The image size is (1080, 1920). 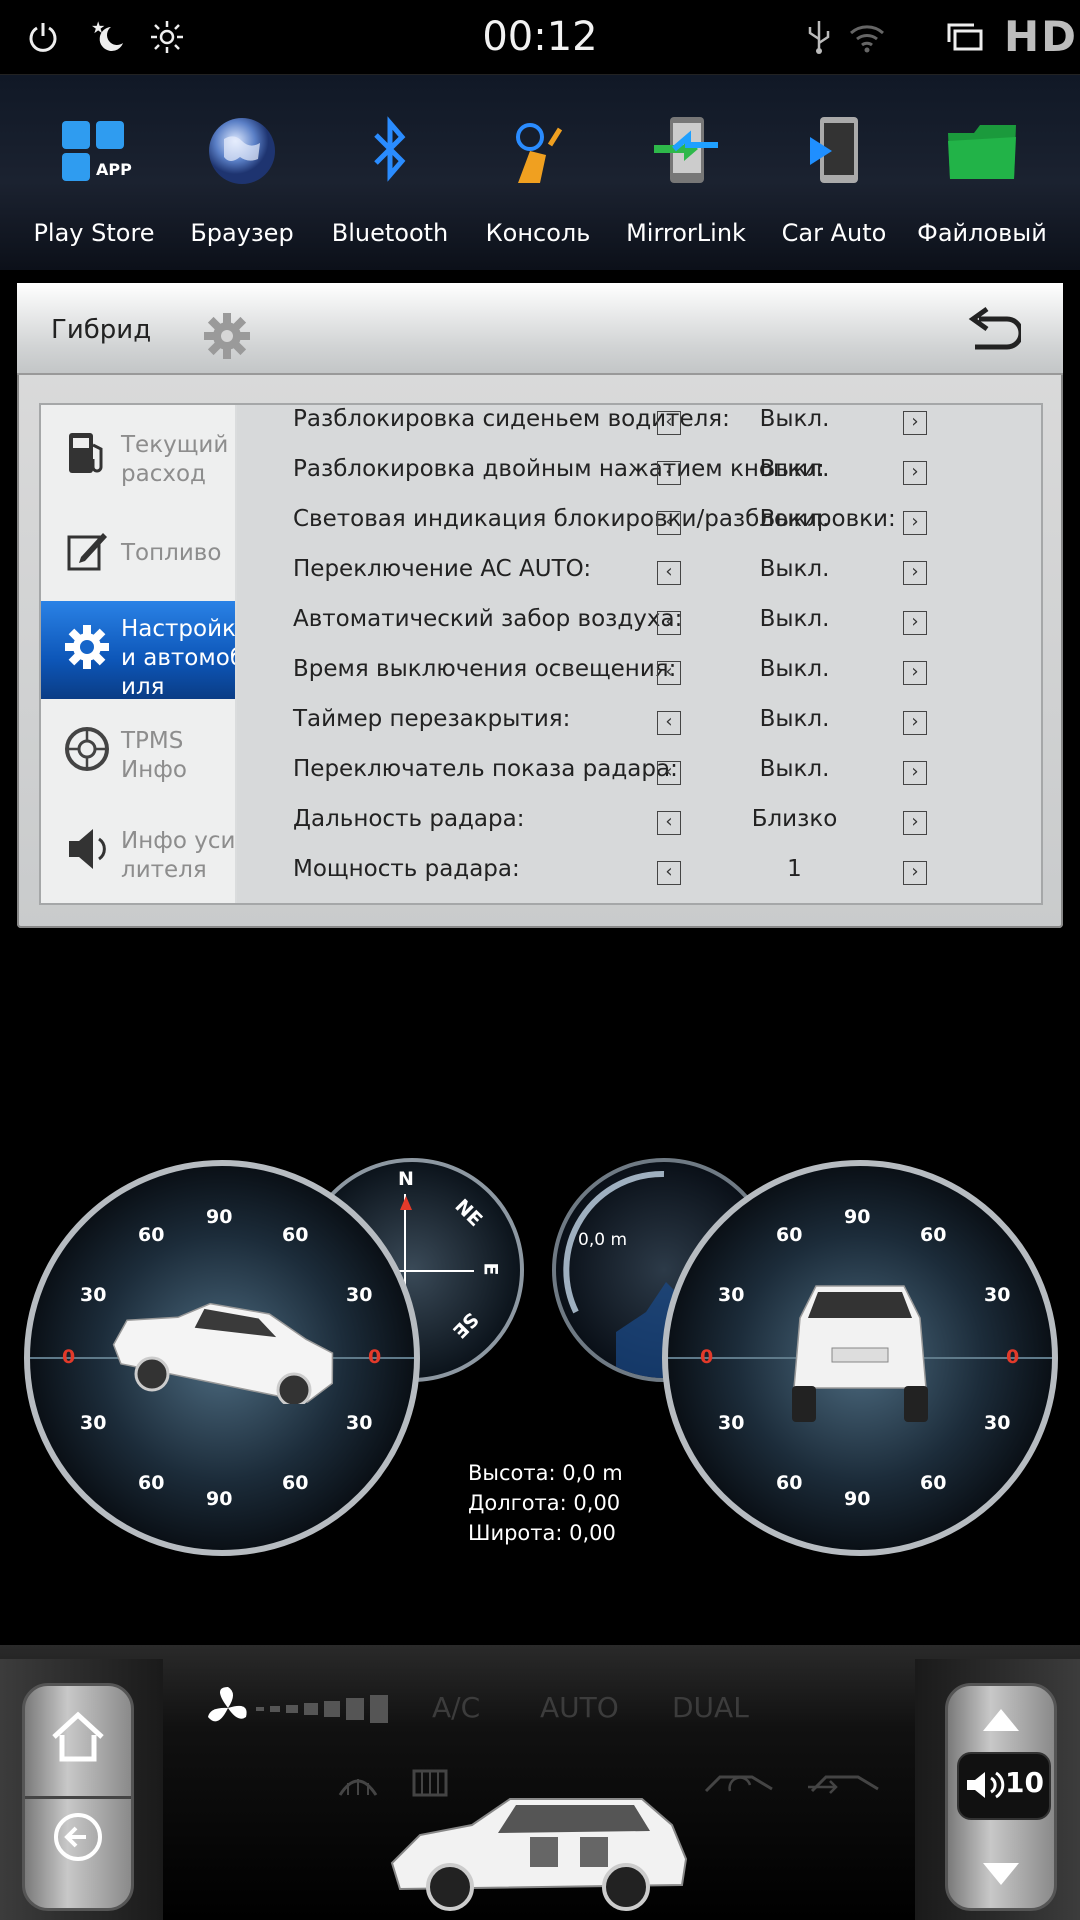 What do you see at coordinates (87, 647) in the screenshot?
I see `settings-gear-icon` at bounding box center [87, 647].